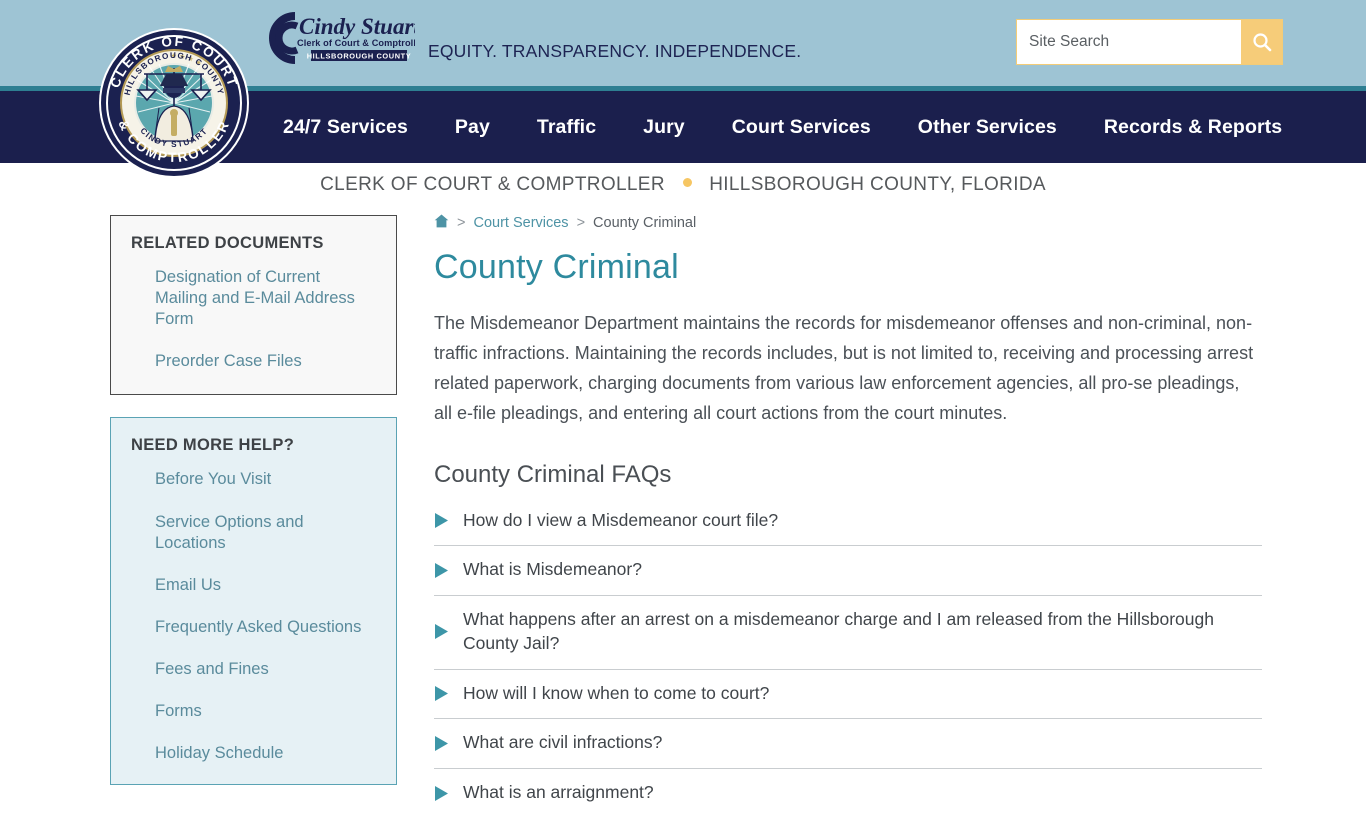 This screenshot has width=1366, height=818. I want to click on search-icon, so click(1262, 42).